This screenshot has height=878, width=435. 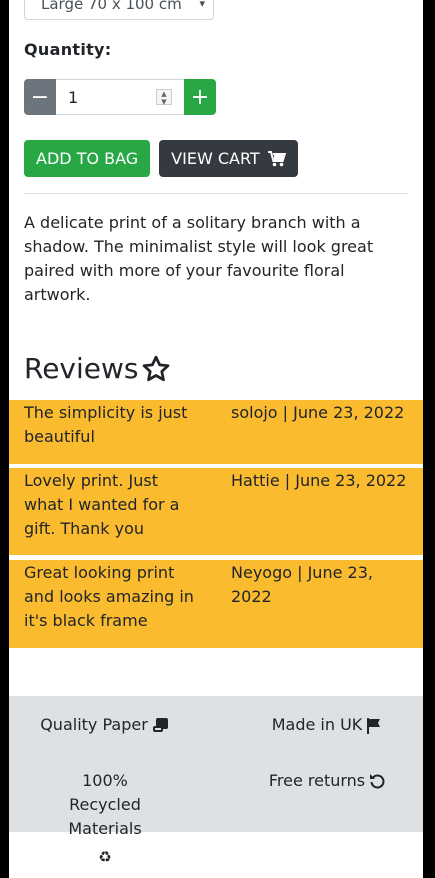 What do you see at coordinates (156, 369) in the screenshot?
I see `star-icon` at bounding box center [156, 369].